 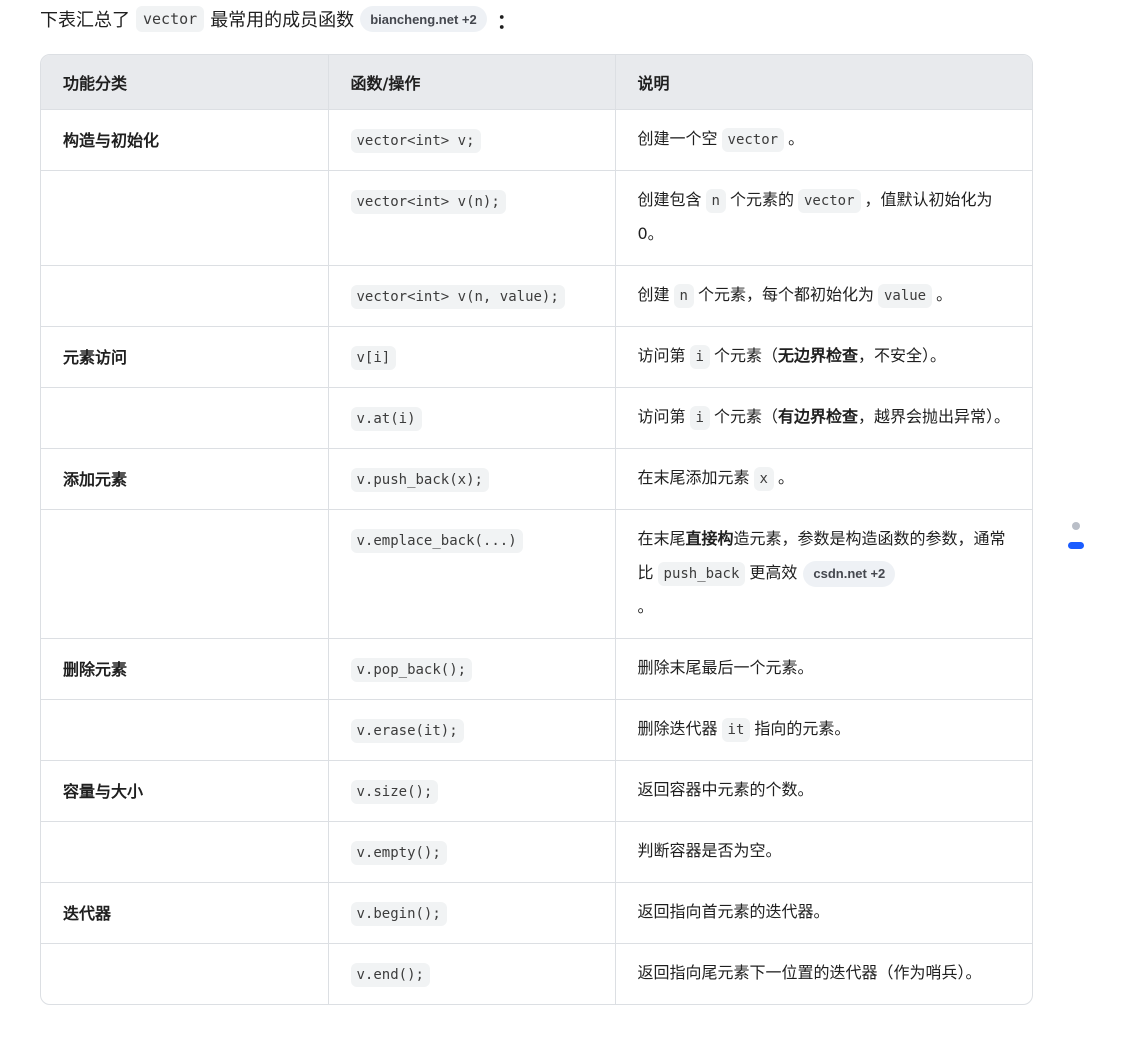 I want to click on row-description: 创建包含 n 个元素的 vector ，值默认初始化为0。, so click(x=823, y=218).